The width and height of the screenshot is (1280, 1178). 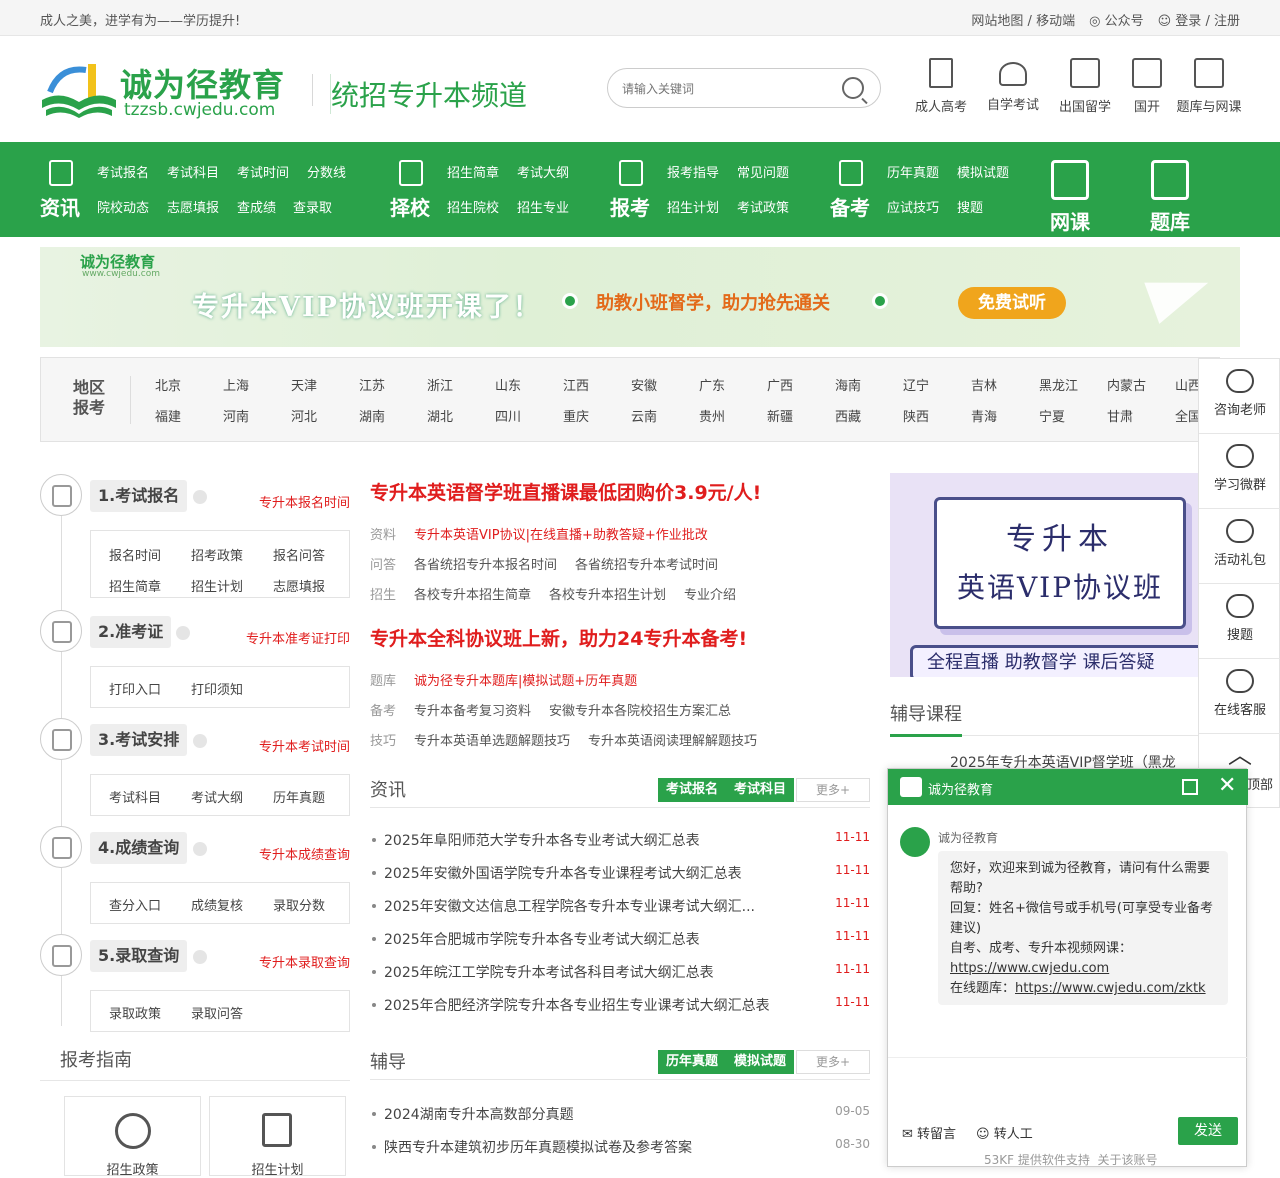 What do you see at coordinates (1208, 1131) in the screenshot?
I see `send-button: 发送` at bounding box center [1208, 1131].